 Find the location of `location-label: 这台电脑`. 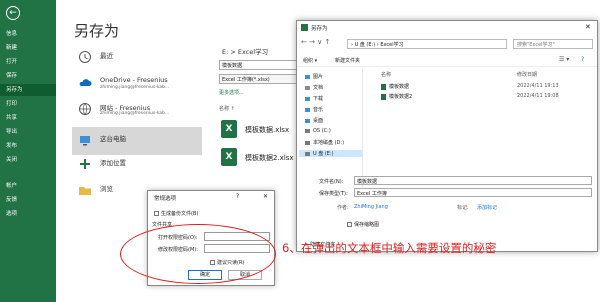

location-label: 这台电脑 is located at coordinates (113, 139).